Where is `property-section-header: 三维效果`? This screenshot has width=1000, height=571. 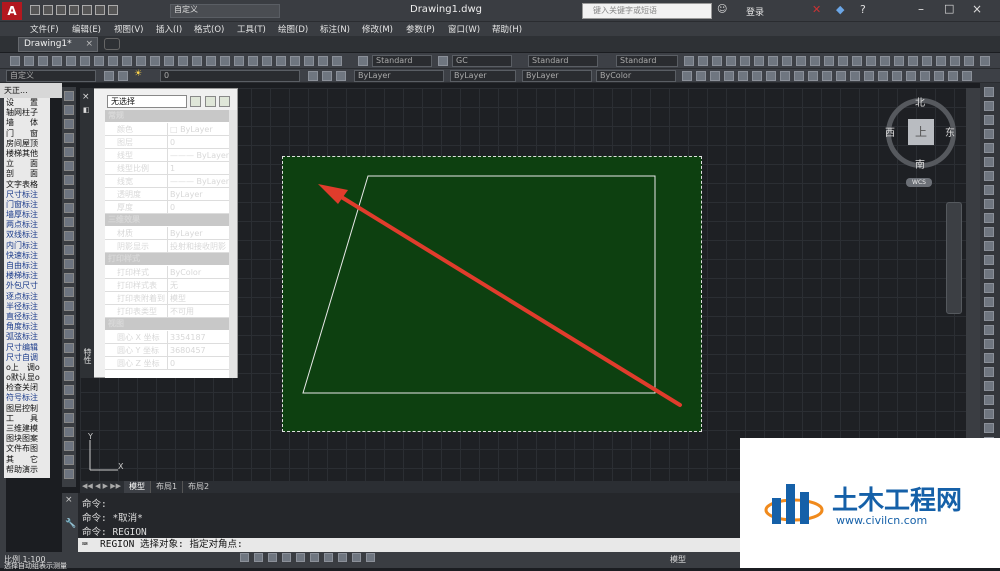 property-section-header: 三维效果 is located at coordinates (167, 220).